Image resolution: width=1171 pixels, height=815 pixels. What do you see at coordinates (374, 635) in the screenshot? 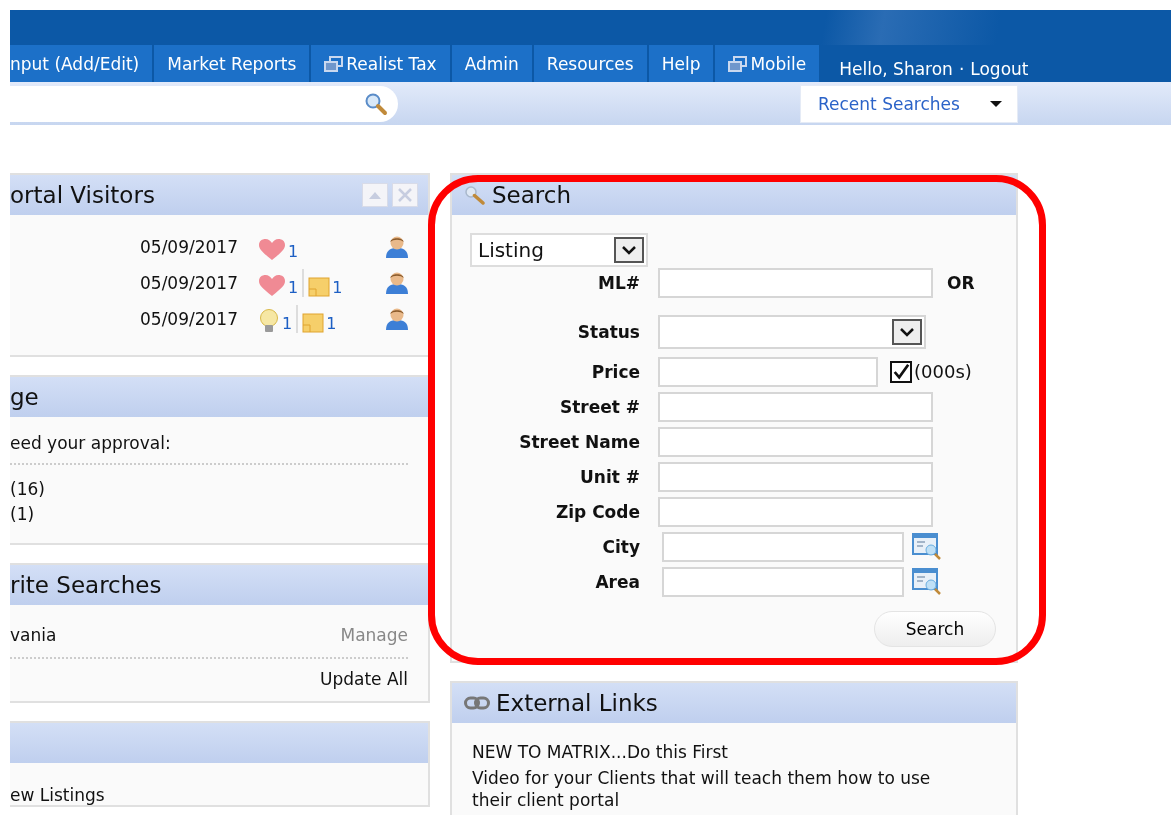
I see `manage-link: Manage` at bounding box center [374, 635].